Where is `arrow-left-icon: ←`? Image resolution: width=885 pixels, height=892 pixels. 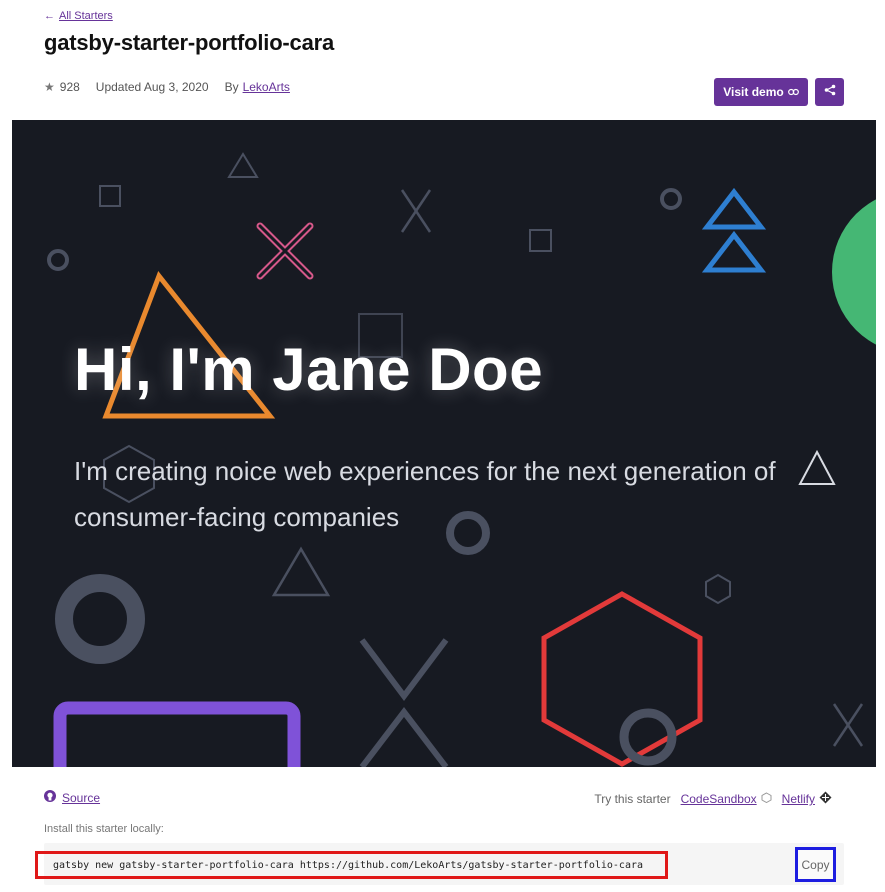 arrow-left-icon: ← is located at coordinates (49, 16).